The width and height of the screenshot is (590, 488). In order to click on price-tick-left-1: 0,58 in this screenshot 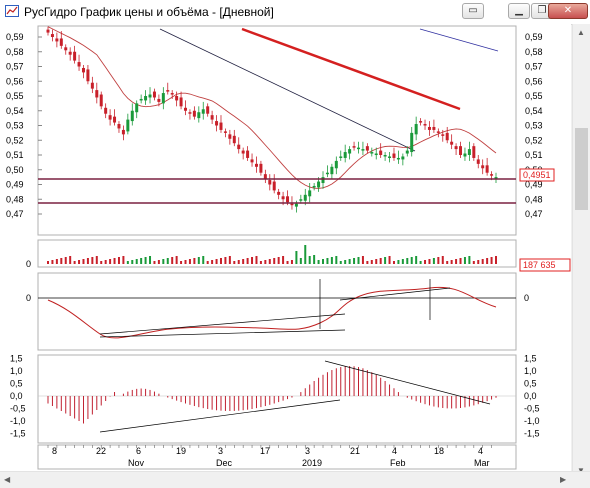, I will do `click(15, 52)`.